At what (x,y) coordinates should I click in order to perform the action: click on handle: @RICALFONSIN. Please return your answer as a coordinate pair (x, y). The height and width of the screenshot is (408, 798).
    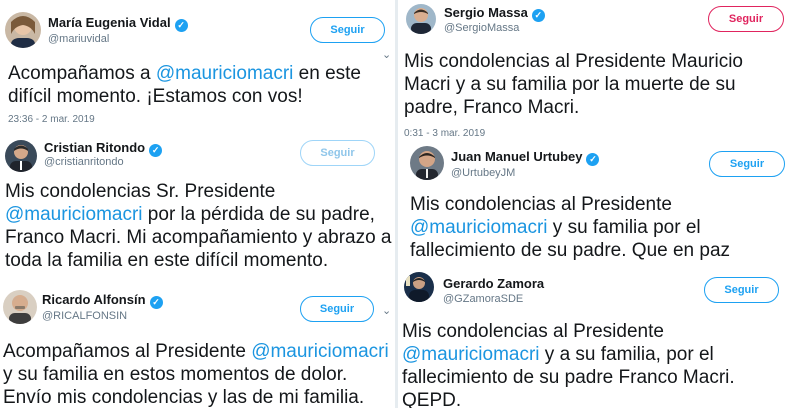
    Looking at the image, I should click on (84, 316).